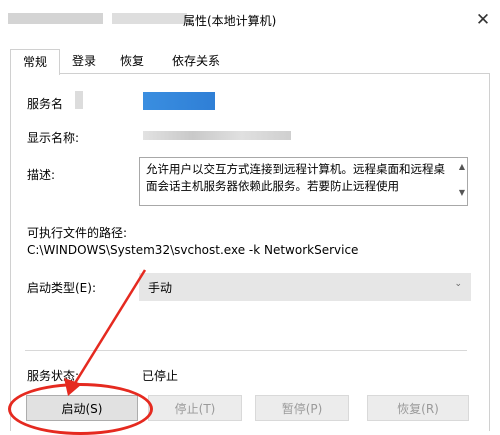 Image resolution: width=500 pixels, height=435 pixels. What do you see at coordinates (462, 192) in the screenshot?
I see `scroll-down-icon: ▼` at bounding box center [462, 192].